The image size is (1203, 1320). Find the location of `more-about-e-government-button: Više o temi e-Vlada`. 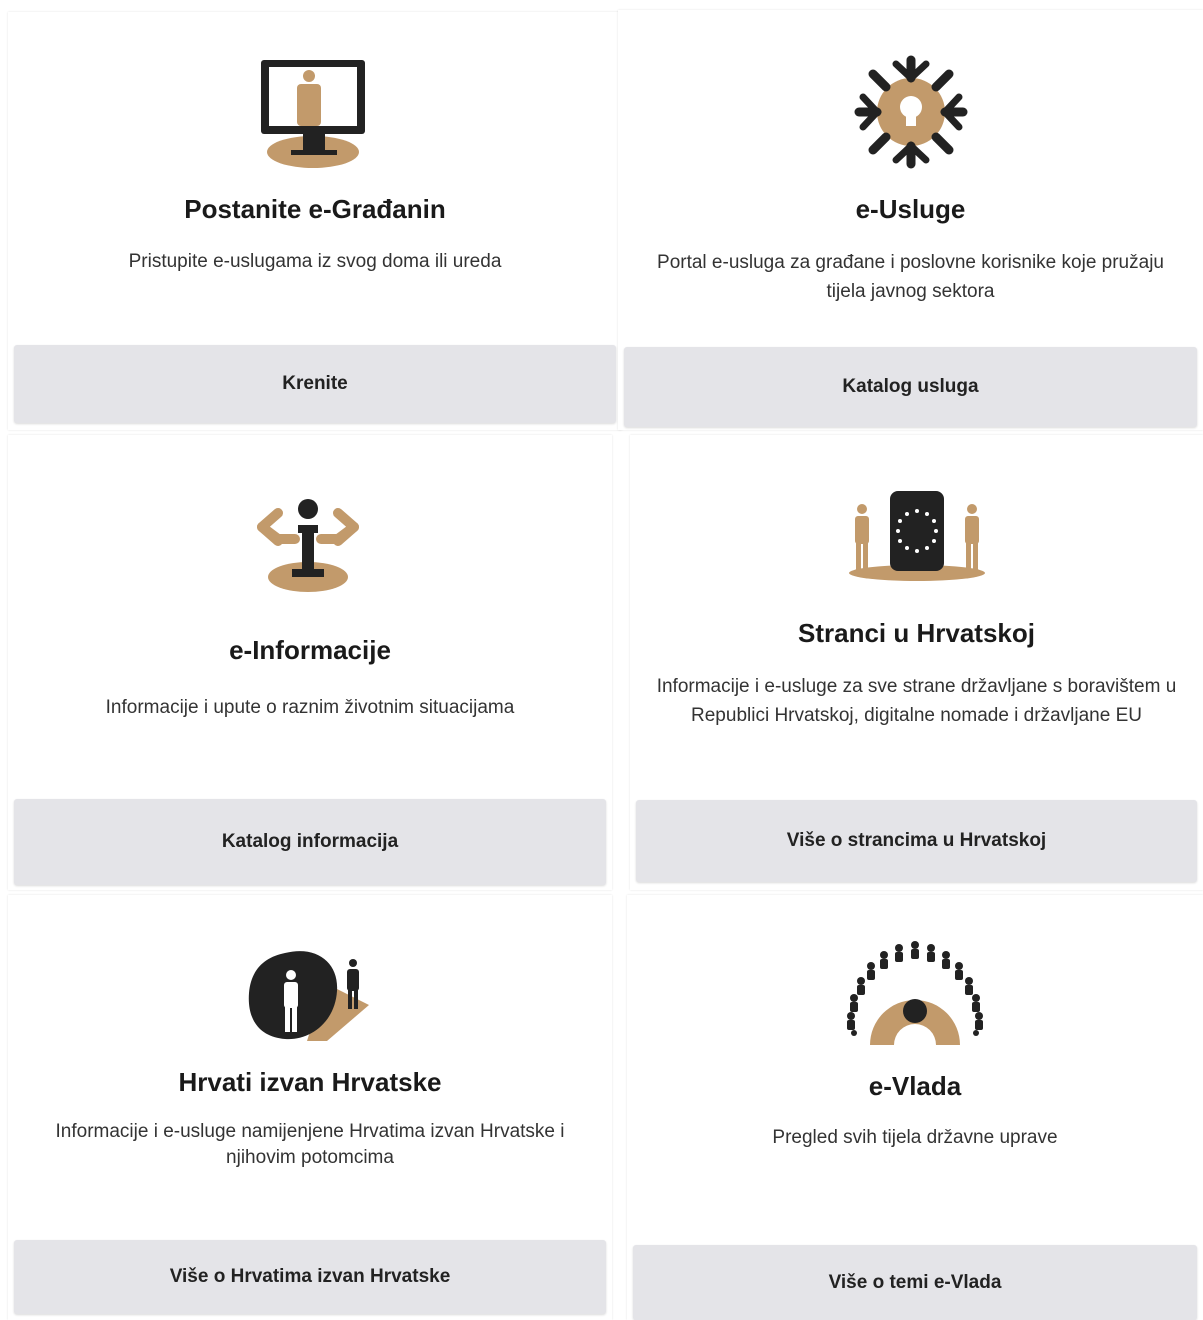

more-about-e-government-button: Više o temi e-Vlada is located at coordinates (915, 1282).